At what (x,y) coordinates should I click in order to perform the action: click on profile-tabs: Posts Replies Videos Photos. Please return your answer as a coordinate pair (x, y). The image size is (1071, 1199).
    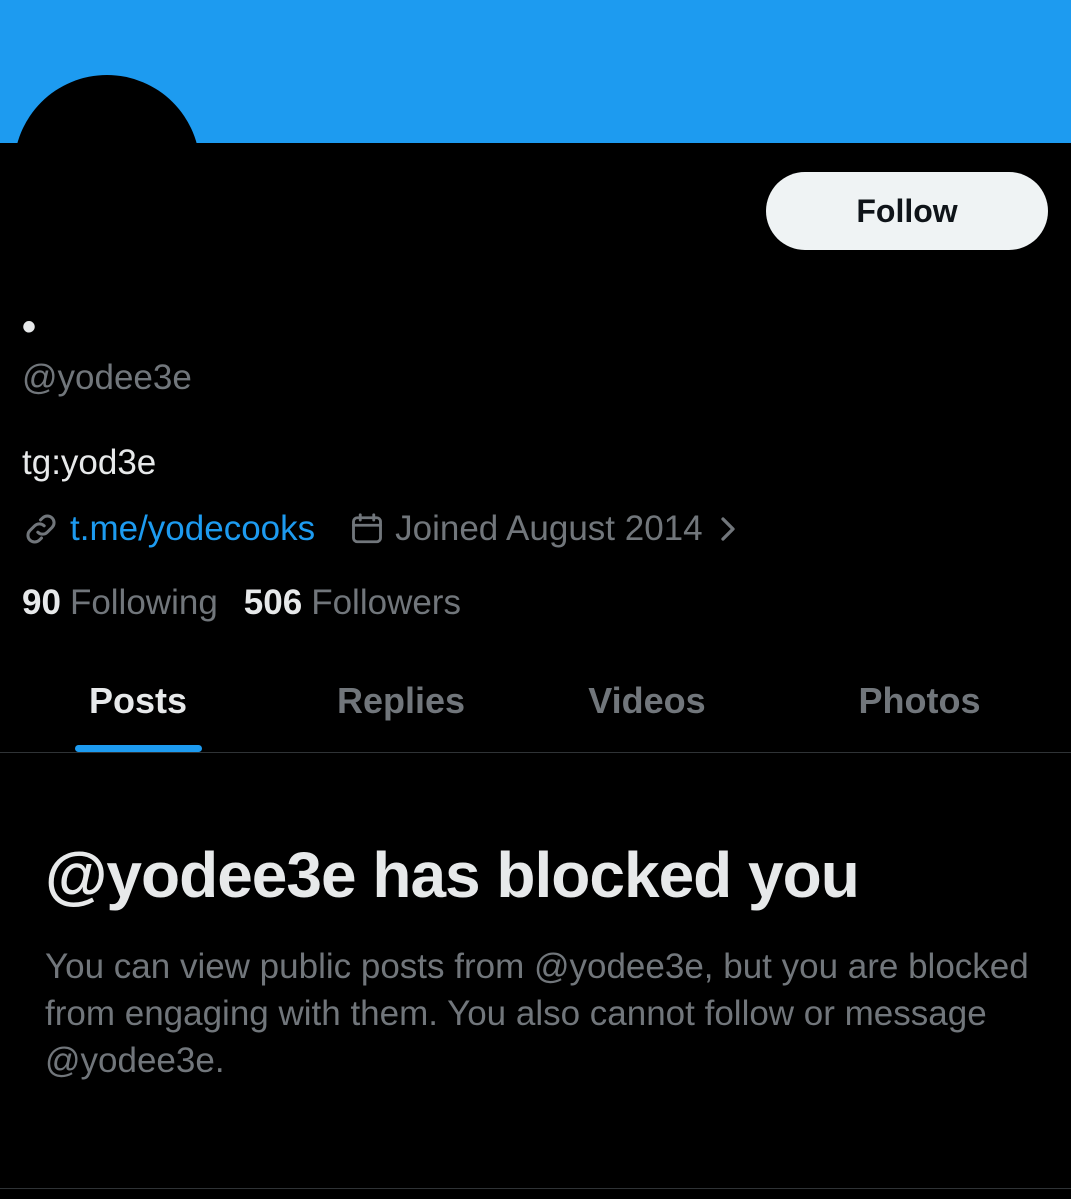
    Looking at the image, I should click on (535, 701).